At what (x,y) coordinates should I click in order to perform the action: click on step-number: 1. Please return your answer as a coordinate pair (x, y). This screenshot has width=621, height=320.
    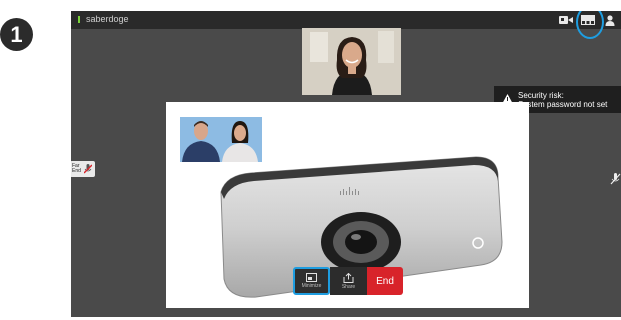
    Looking at the image, I should click on (16, 34).